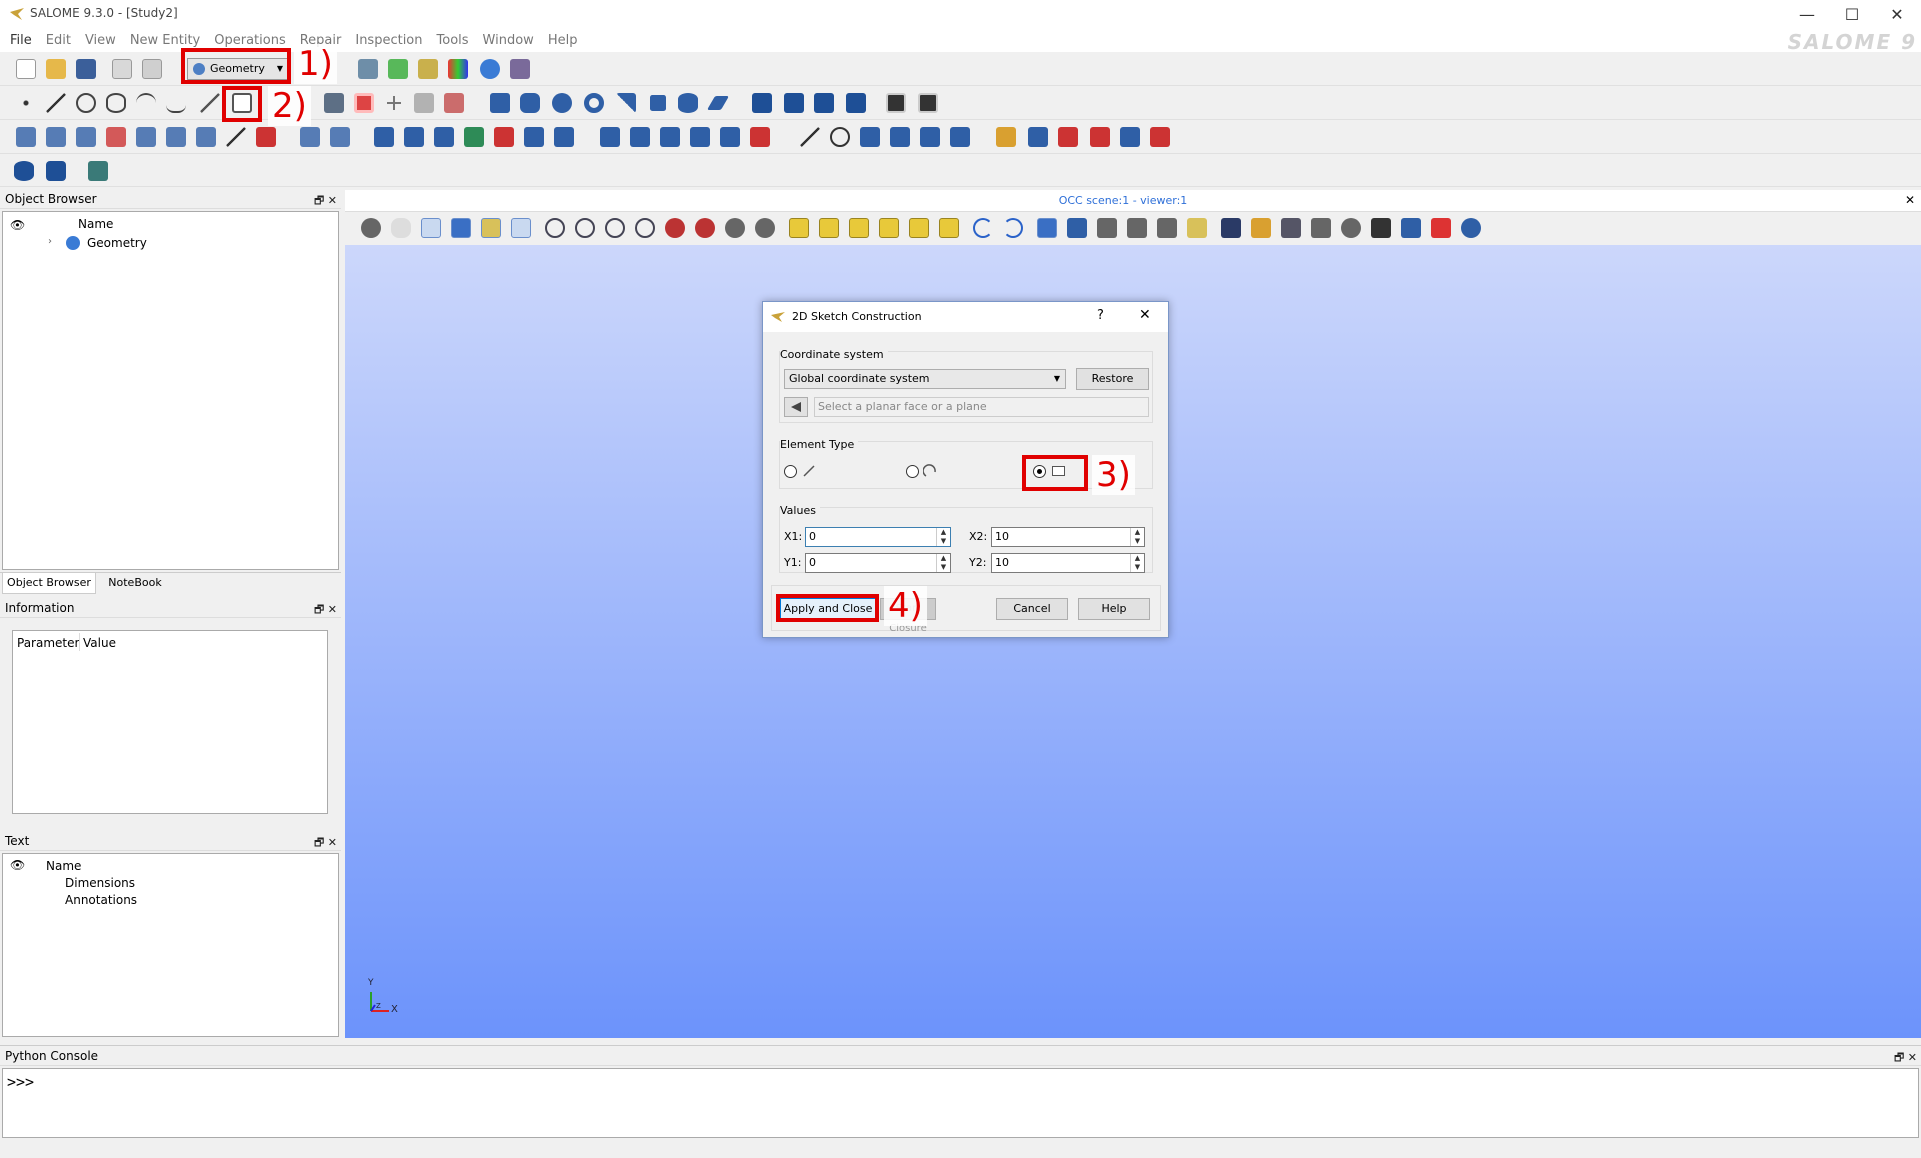 This screenshot has height=1158, width=1921. What do you see at coordinates (949, 228) in the screenshot?
I see `right-view-icon` at bounding box center [949, 228].